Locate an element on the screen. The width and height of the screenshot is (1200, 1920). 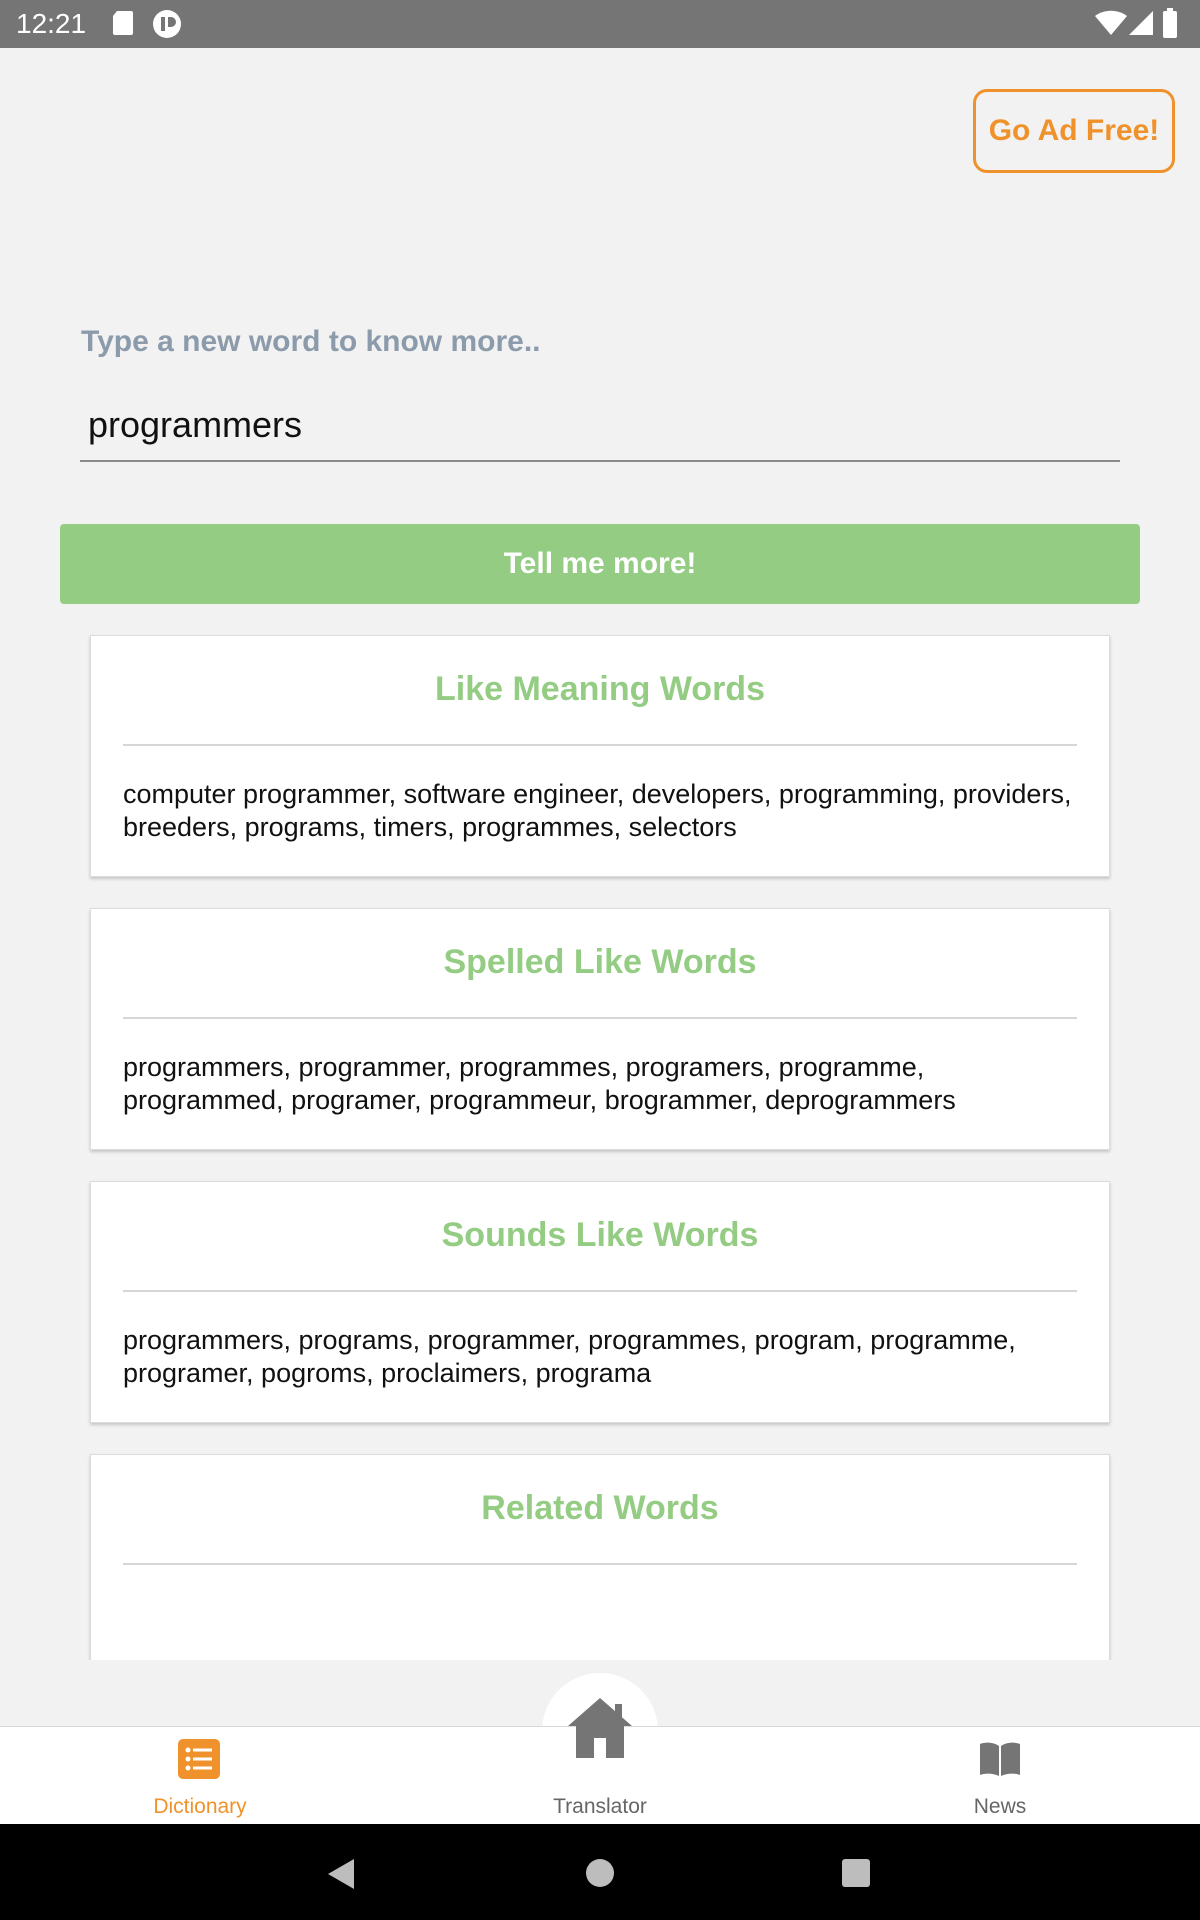
list-icon is located at coordinates (199, 1759).